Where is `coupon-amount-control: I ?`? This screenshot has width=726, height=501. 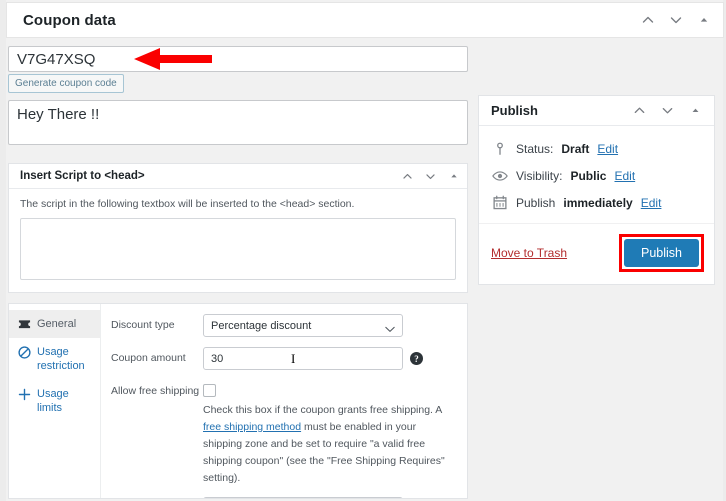 coupon-amount-control: I ? is located at coordinates (329, 358).